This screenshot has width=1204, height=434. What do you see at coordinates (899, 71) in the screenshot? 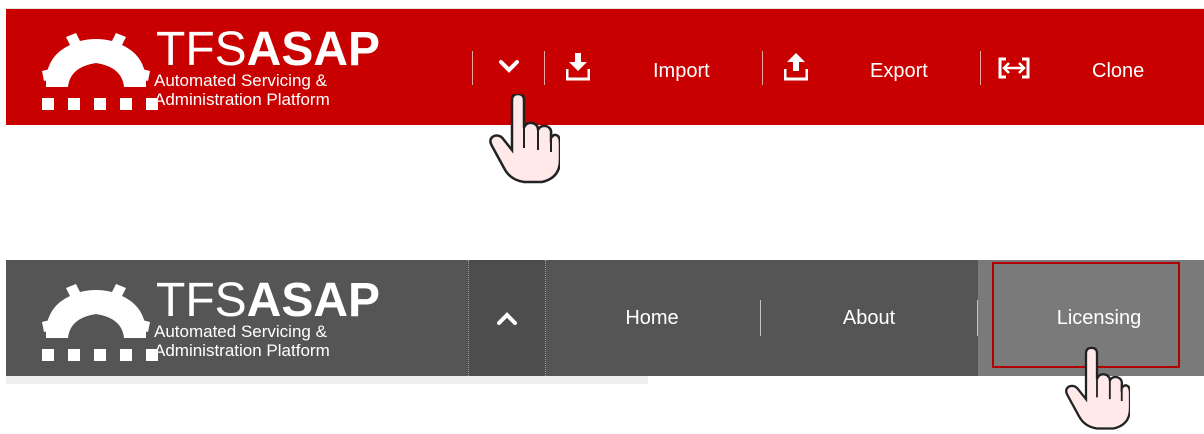
I see `export-label: Export` at bounding box center [899, 71].